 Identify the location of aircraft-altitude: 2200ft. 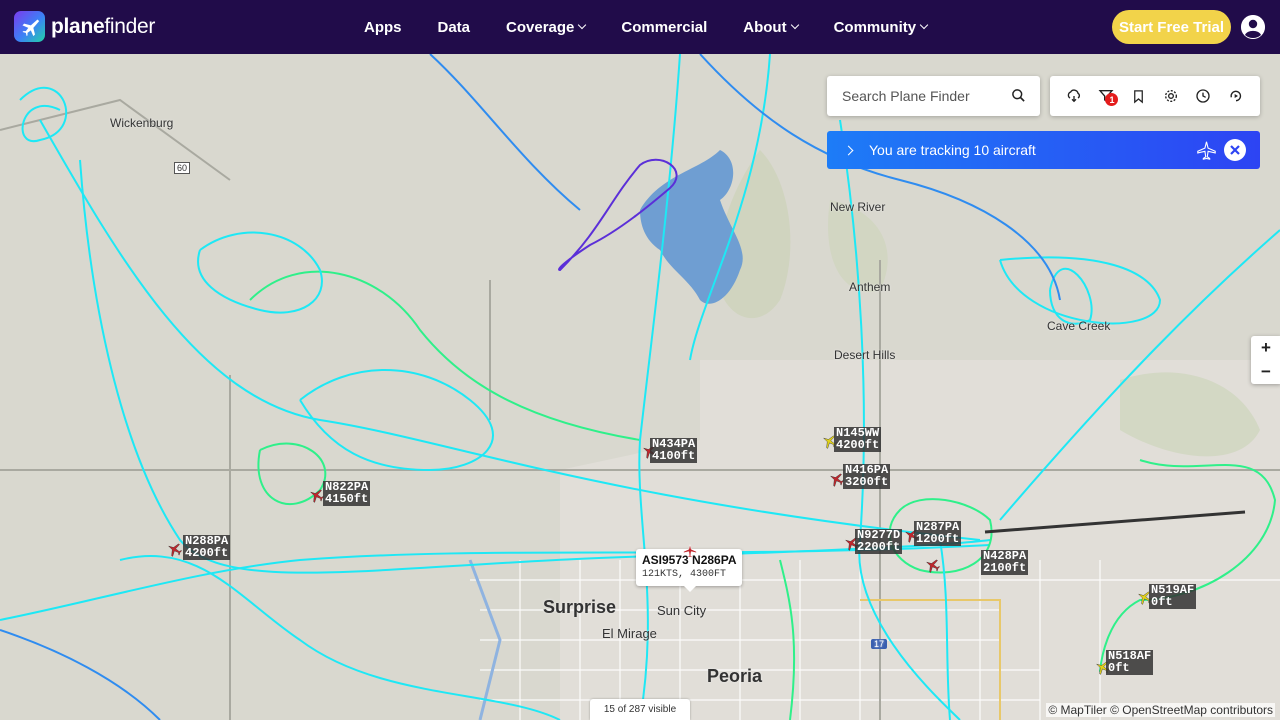
(879, 546).